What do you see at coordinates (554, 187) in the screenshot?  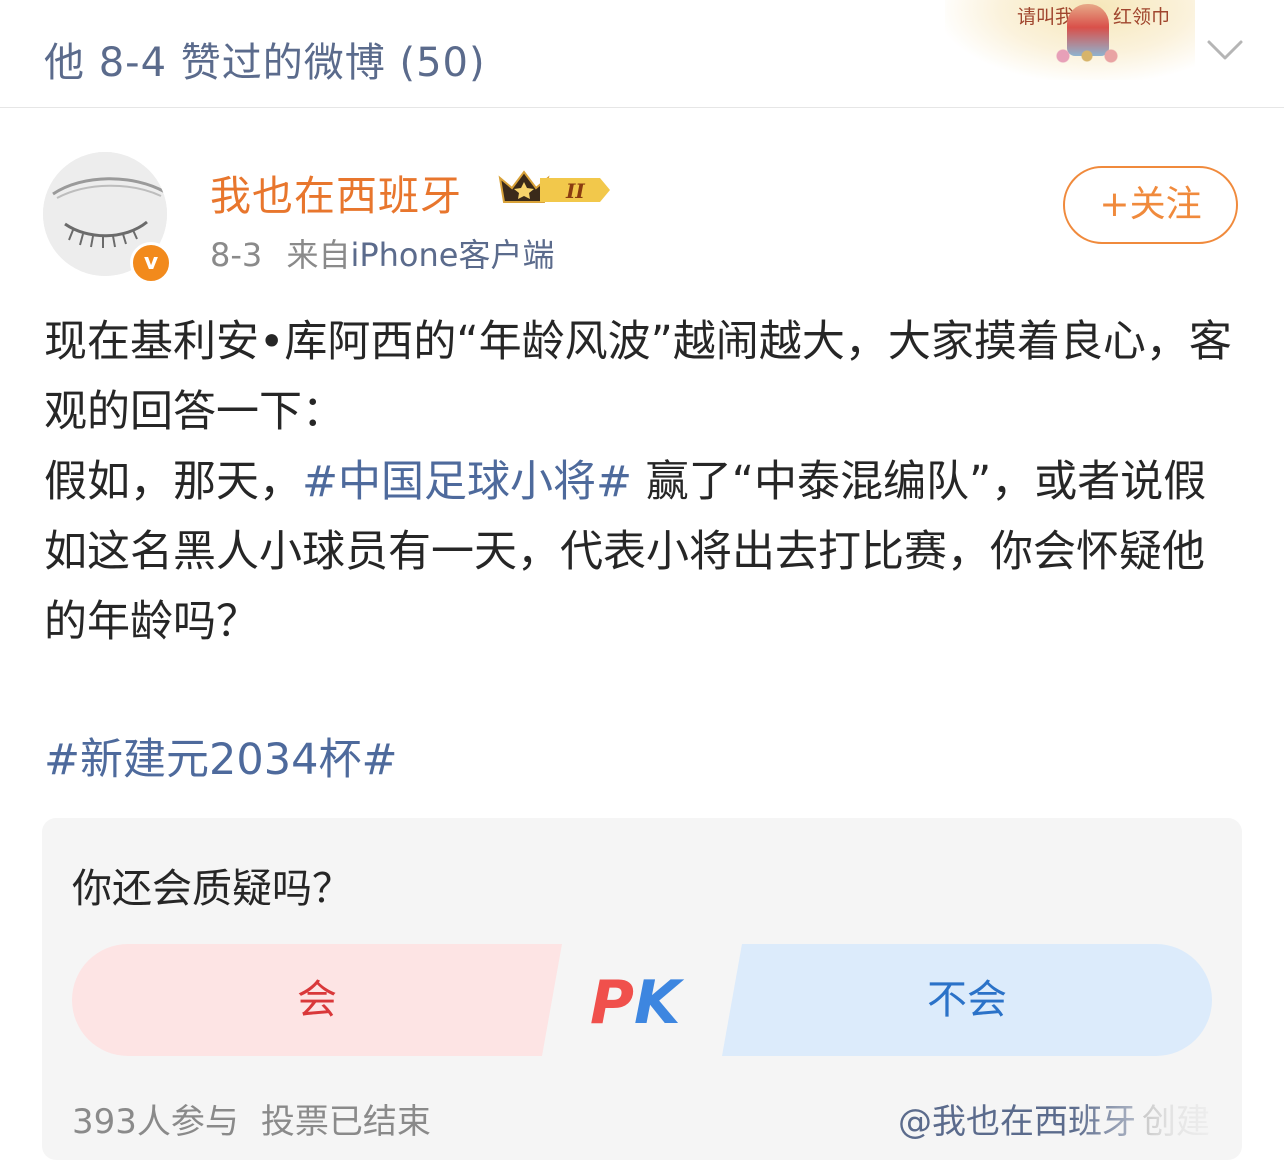 I see `member-crown-icon: II` at bounding box center [554, 187].